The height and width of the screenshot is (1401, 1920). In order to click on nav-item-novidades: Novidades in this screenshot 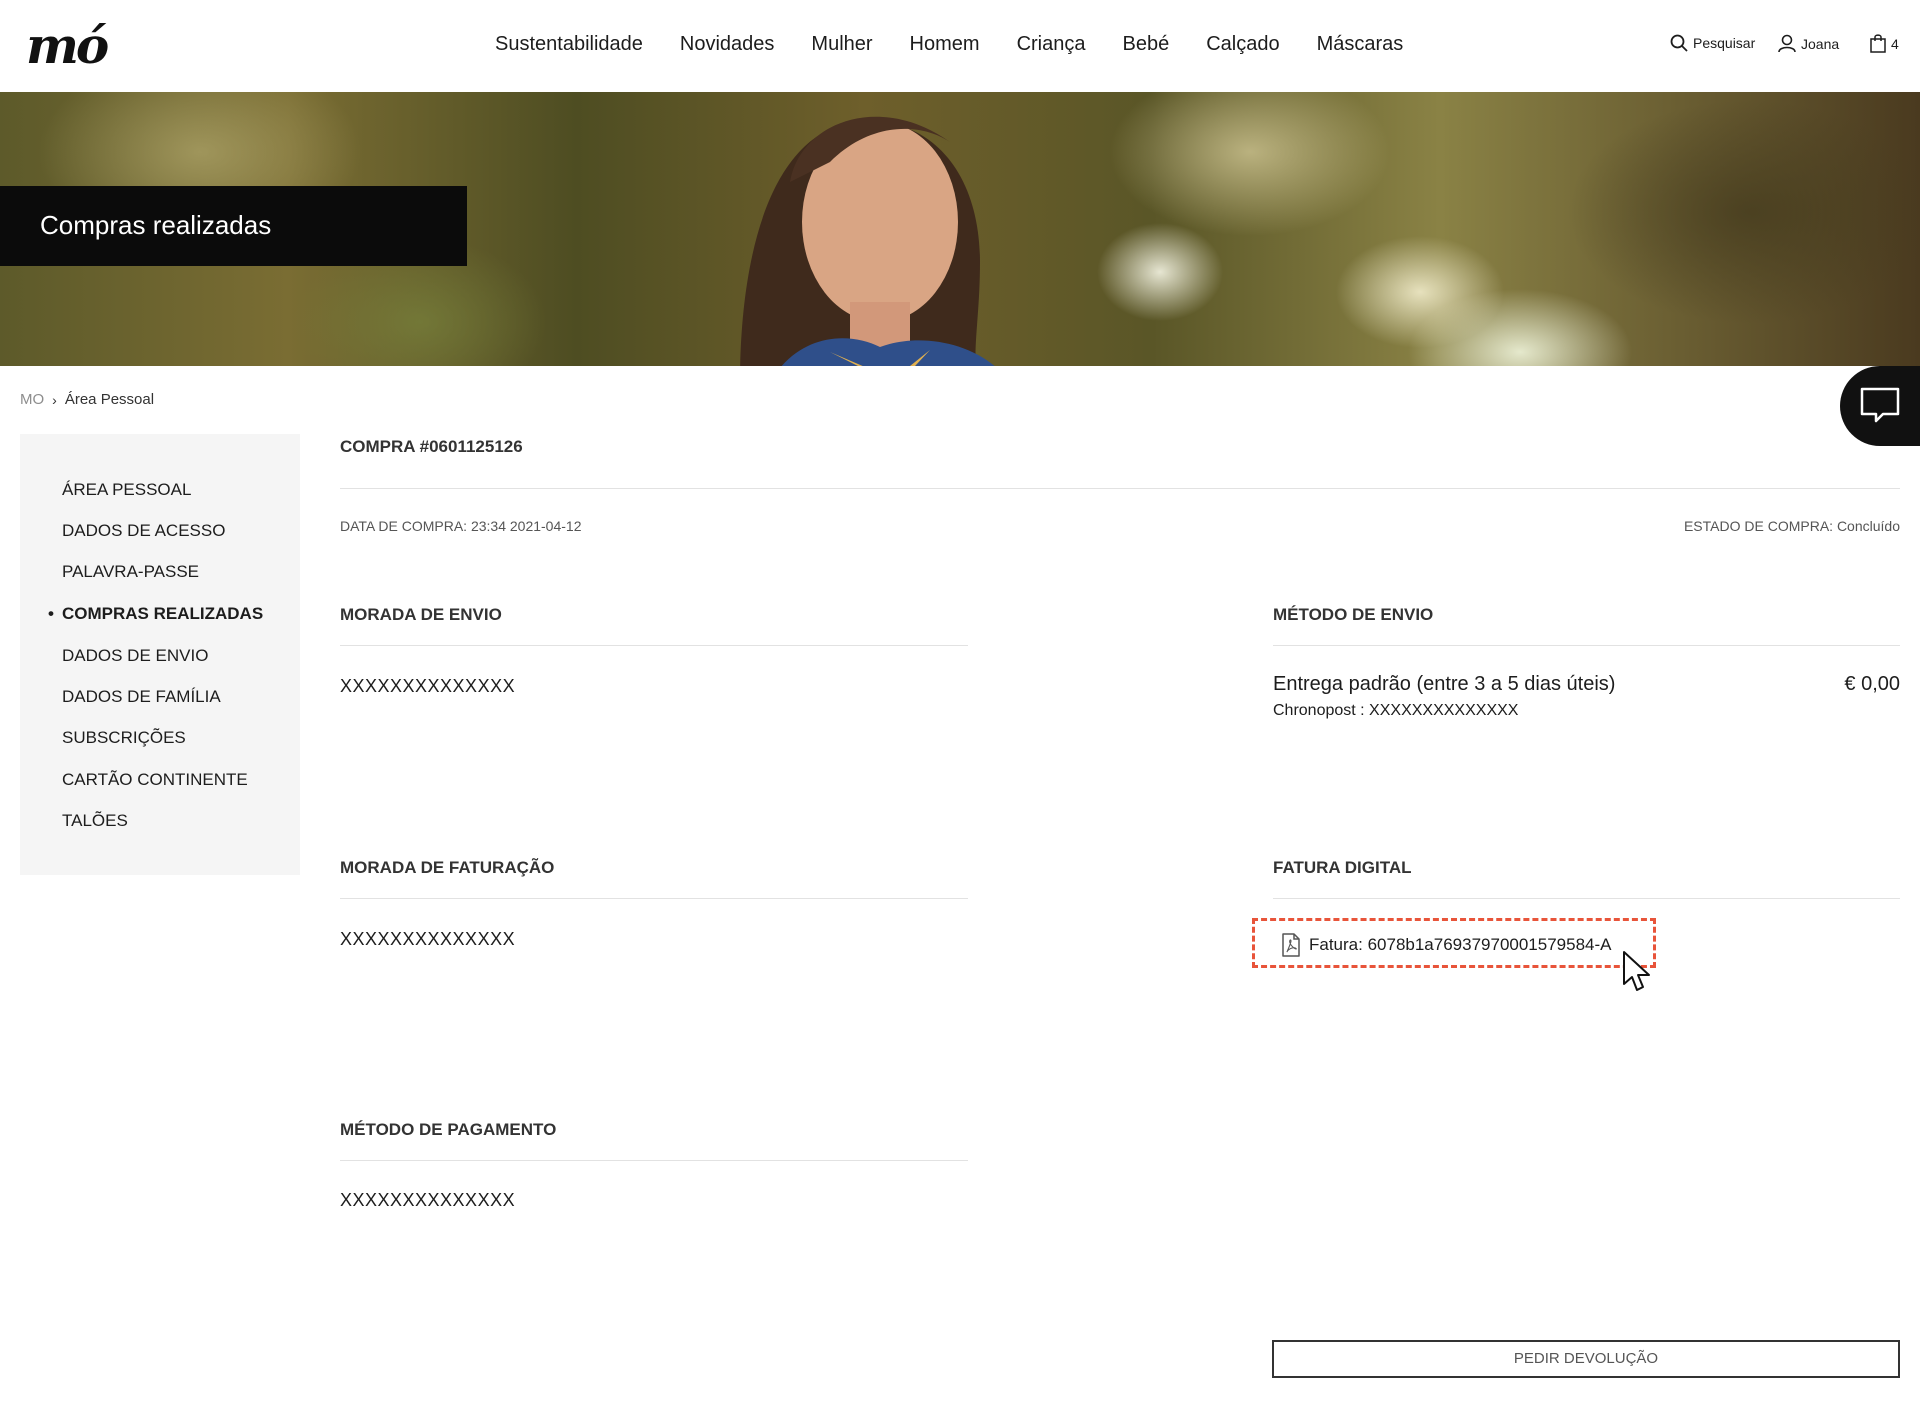, I will do `click(727, 44)`.